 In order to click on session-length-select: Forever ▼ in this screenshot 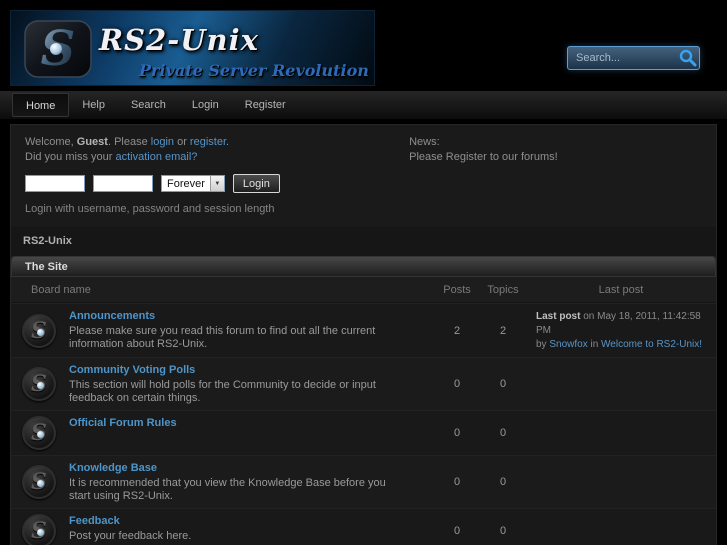, I will do `click(193, 183)`.